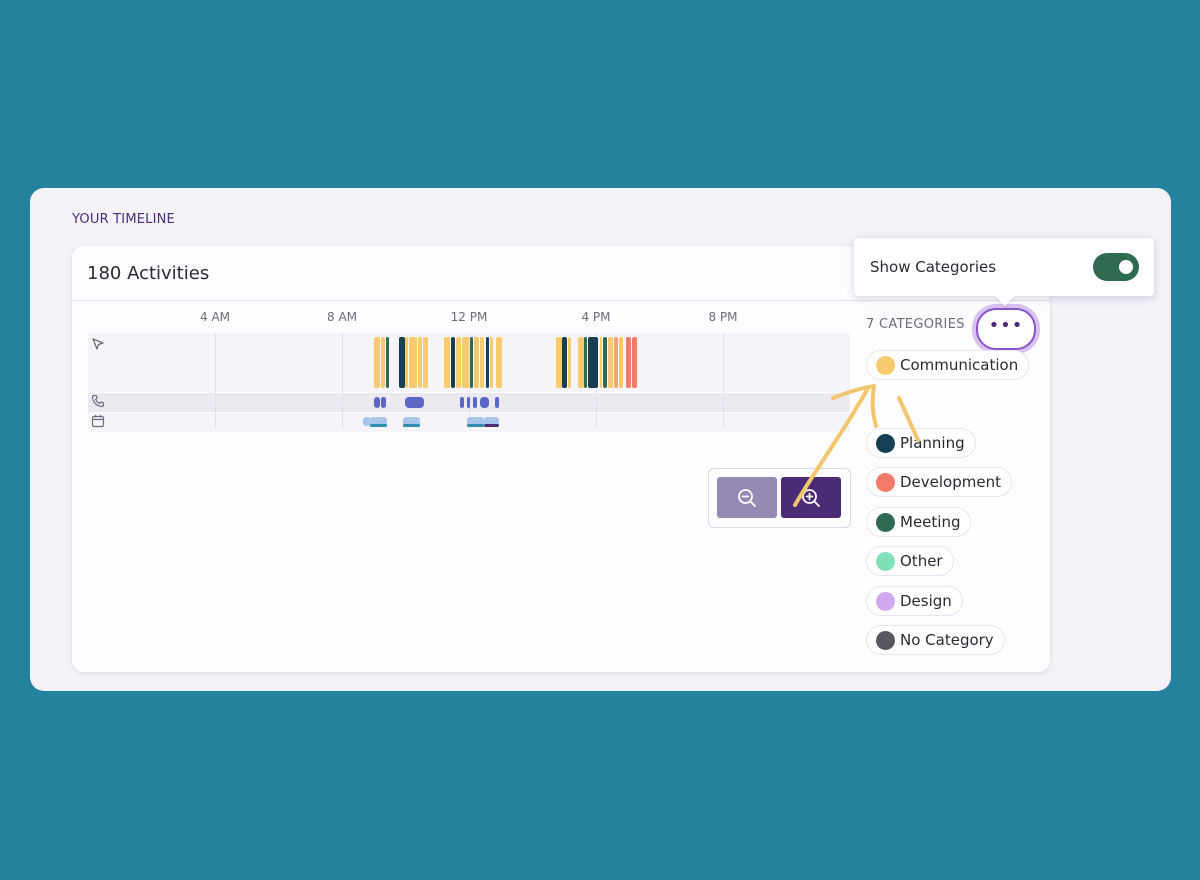 This screenshot has height=880, width=1200. I want to click on zoom-out-icon, so click(747, 497).